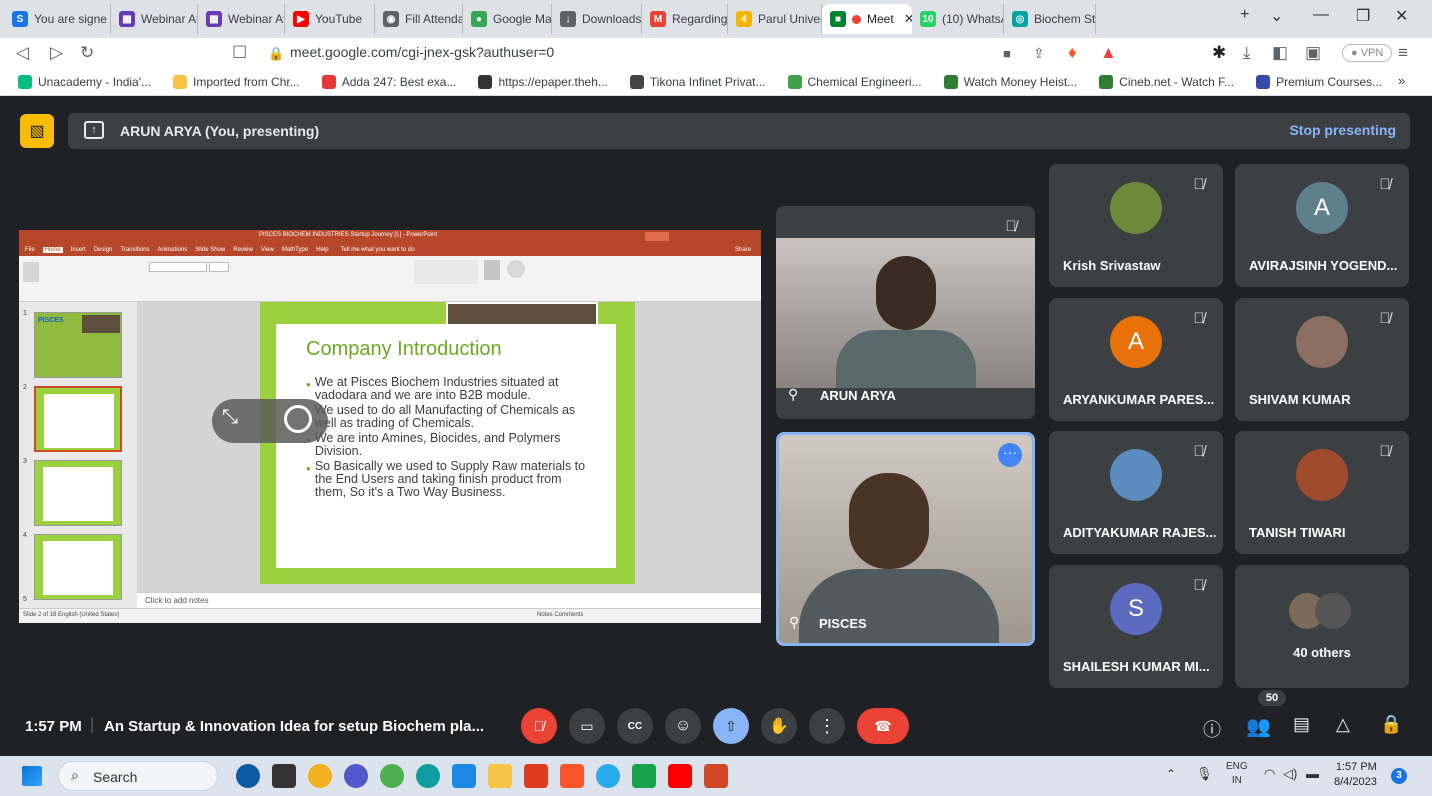 The width and height of the screenshot is (1432, 796). What do you see at coordinates (239, 53) in the screenshot?
I see `bookmark-page-icon: ☐` at bounding box center [239, 53].